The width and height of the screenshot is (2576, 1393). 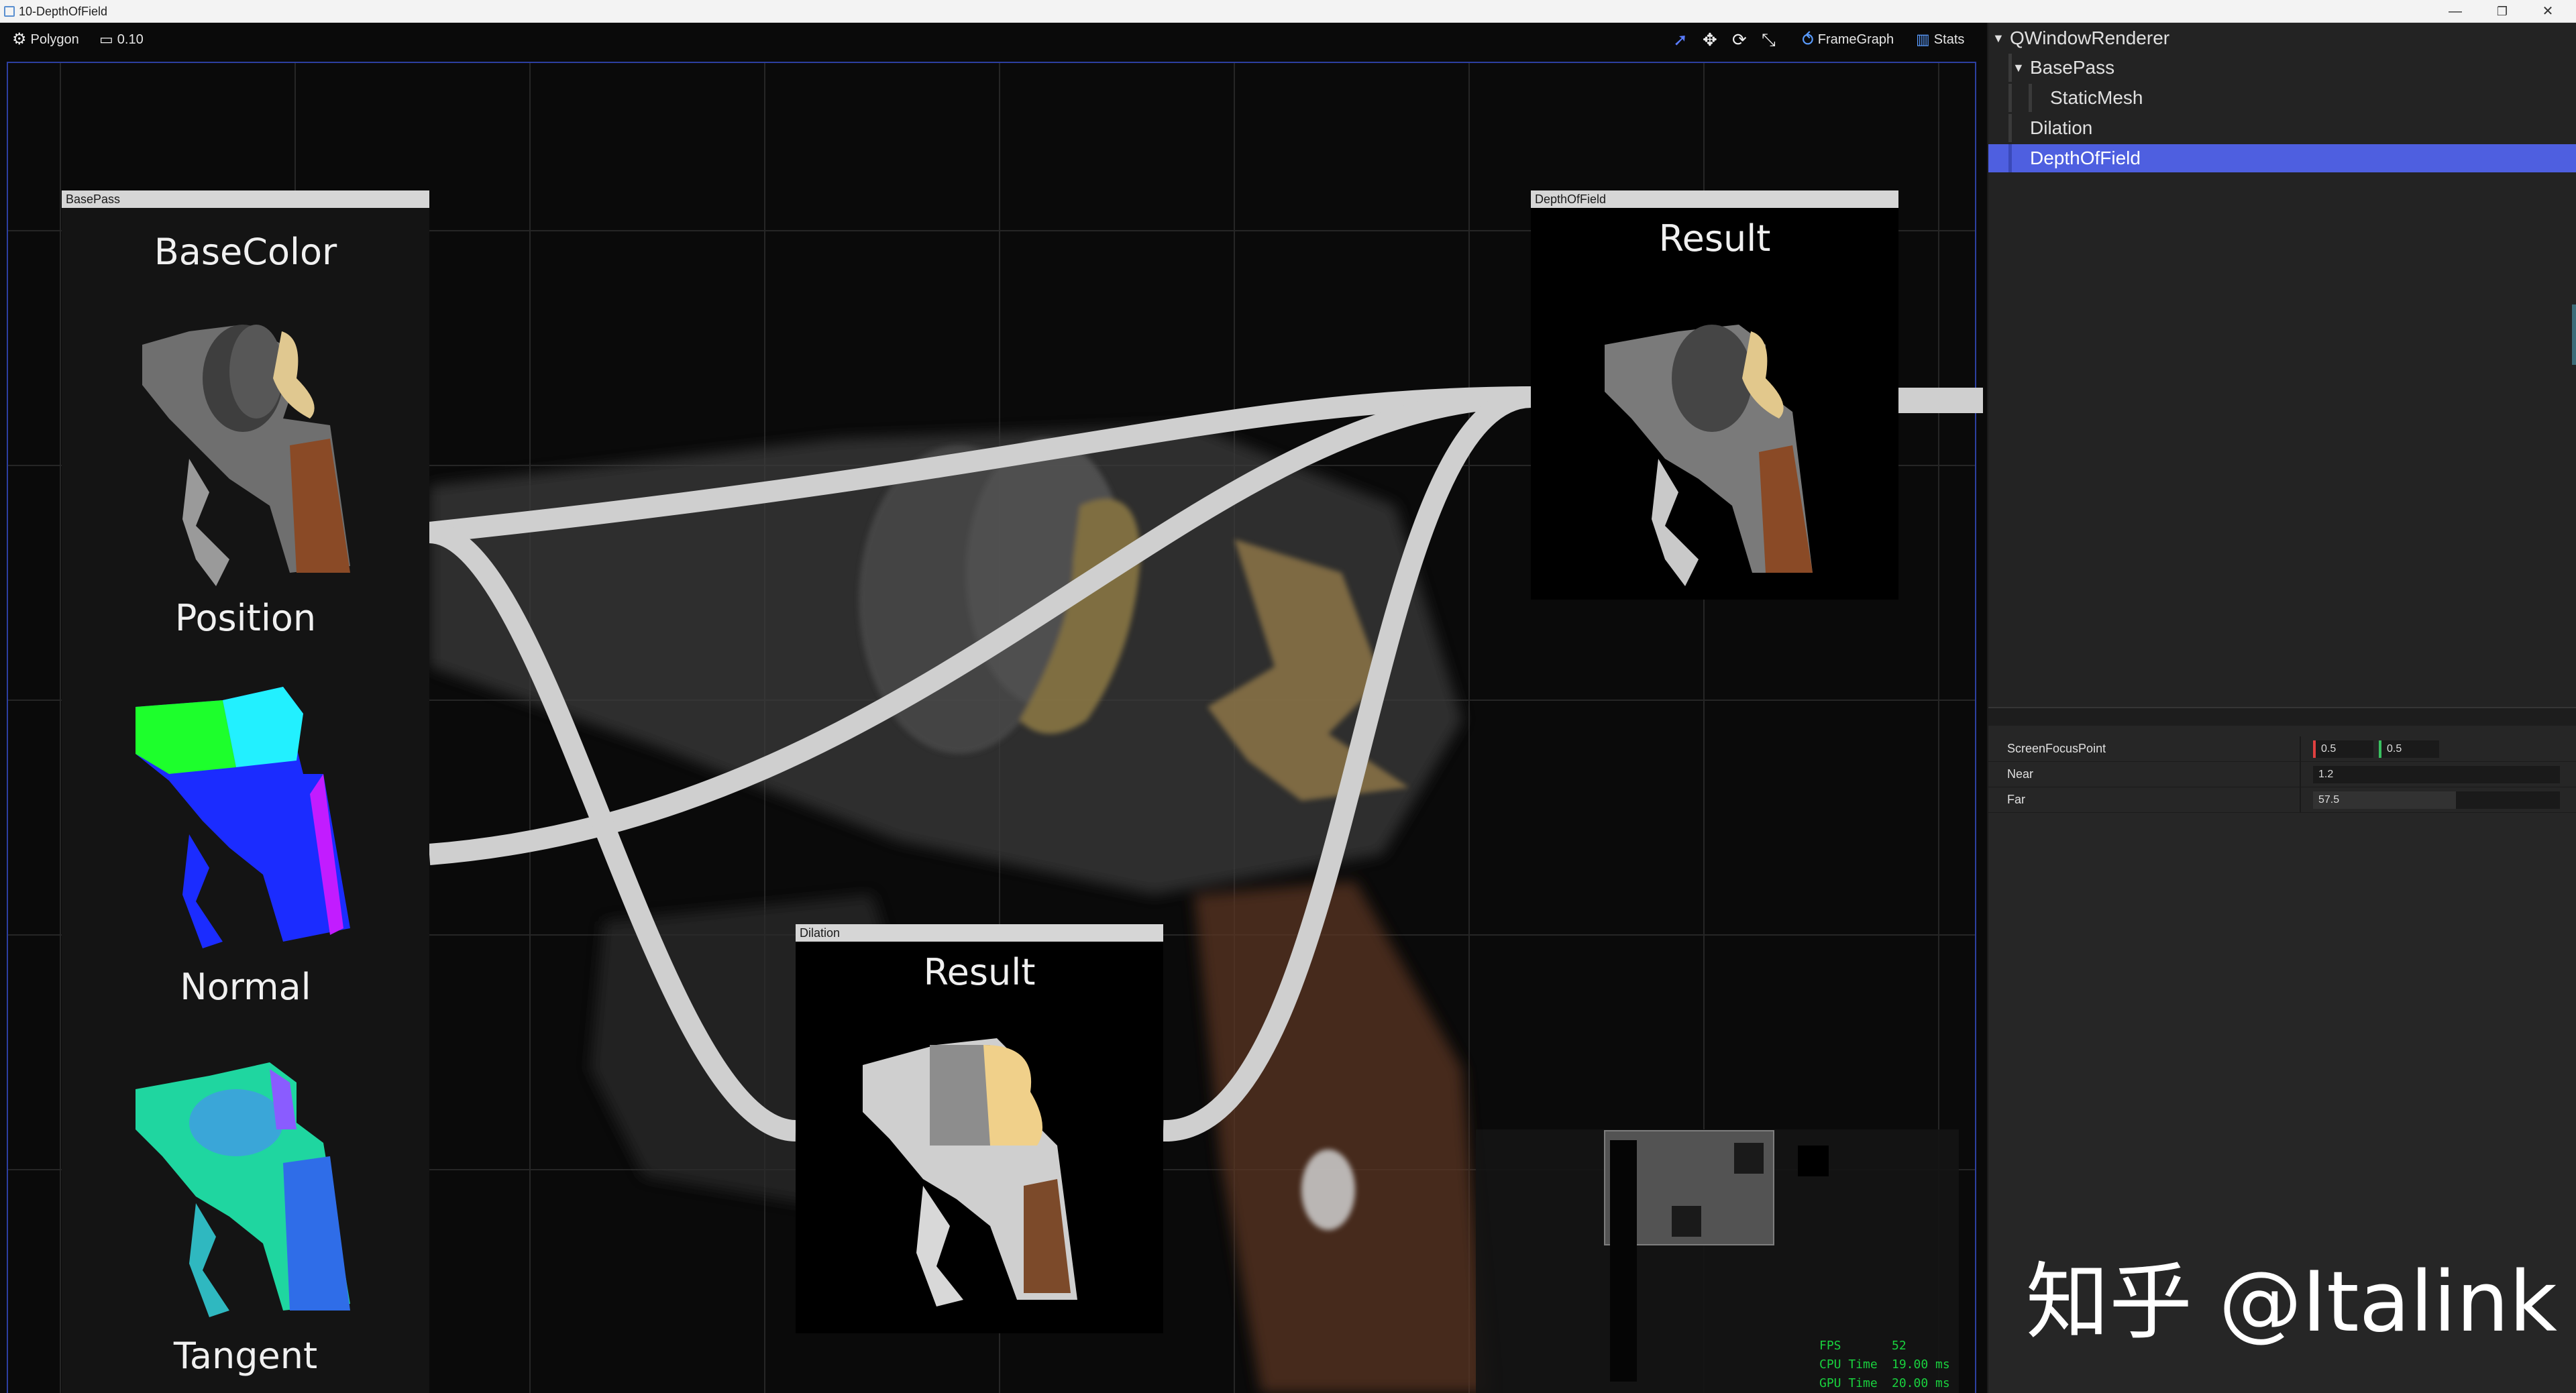 What do you see at coordinates (9, 11) in the screenshot?
I see `app-icon` at bounding box center [9, 11].